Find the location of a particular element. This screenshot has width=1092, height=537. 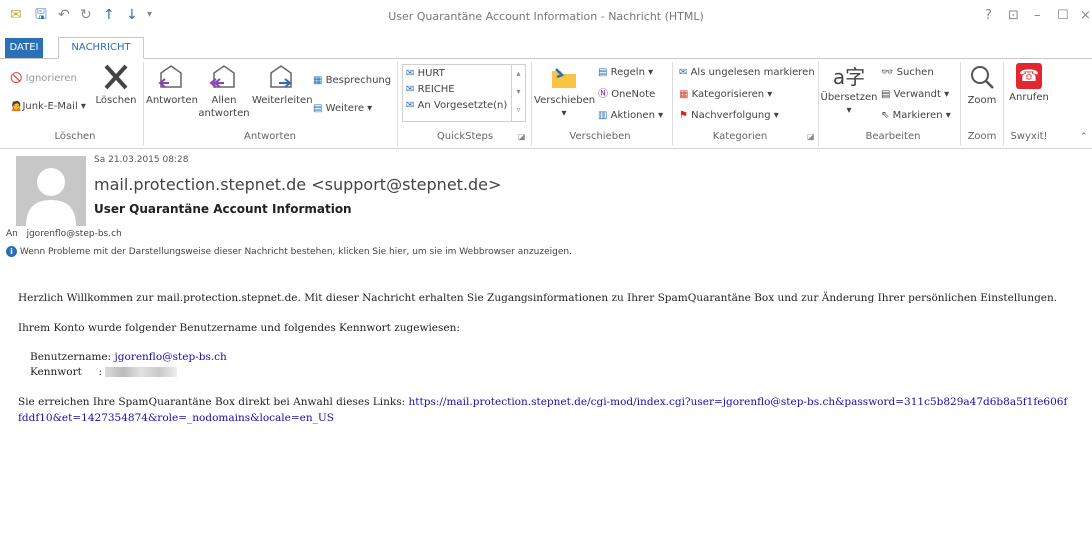

group-label-loeschen: Löschen is located at coordinates (75, 136).